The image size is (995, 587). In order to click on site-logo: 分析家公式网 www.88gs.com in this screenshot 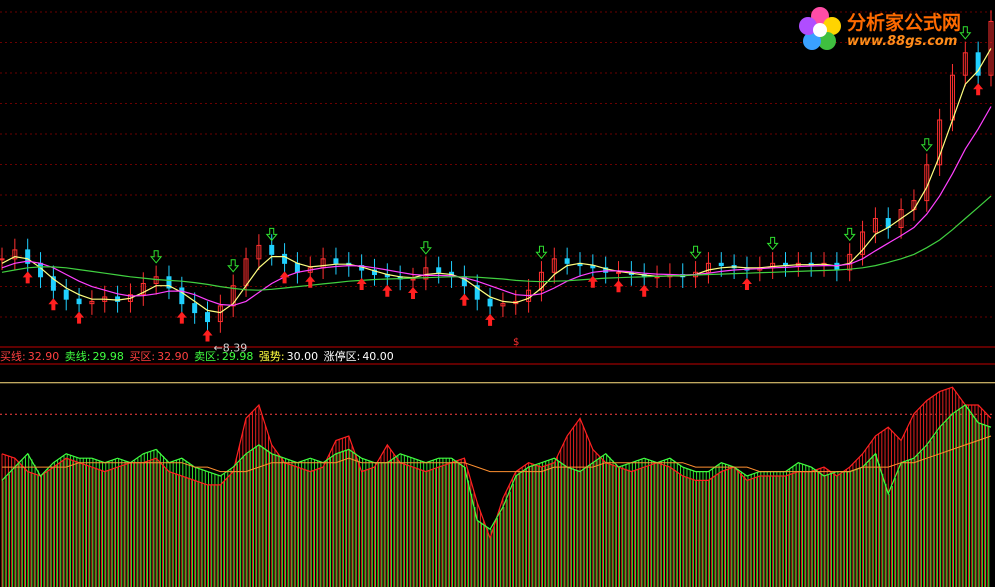, I will do `click(890, 30)`.